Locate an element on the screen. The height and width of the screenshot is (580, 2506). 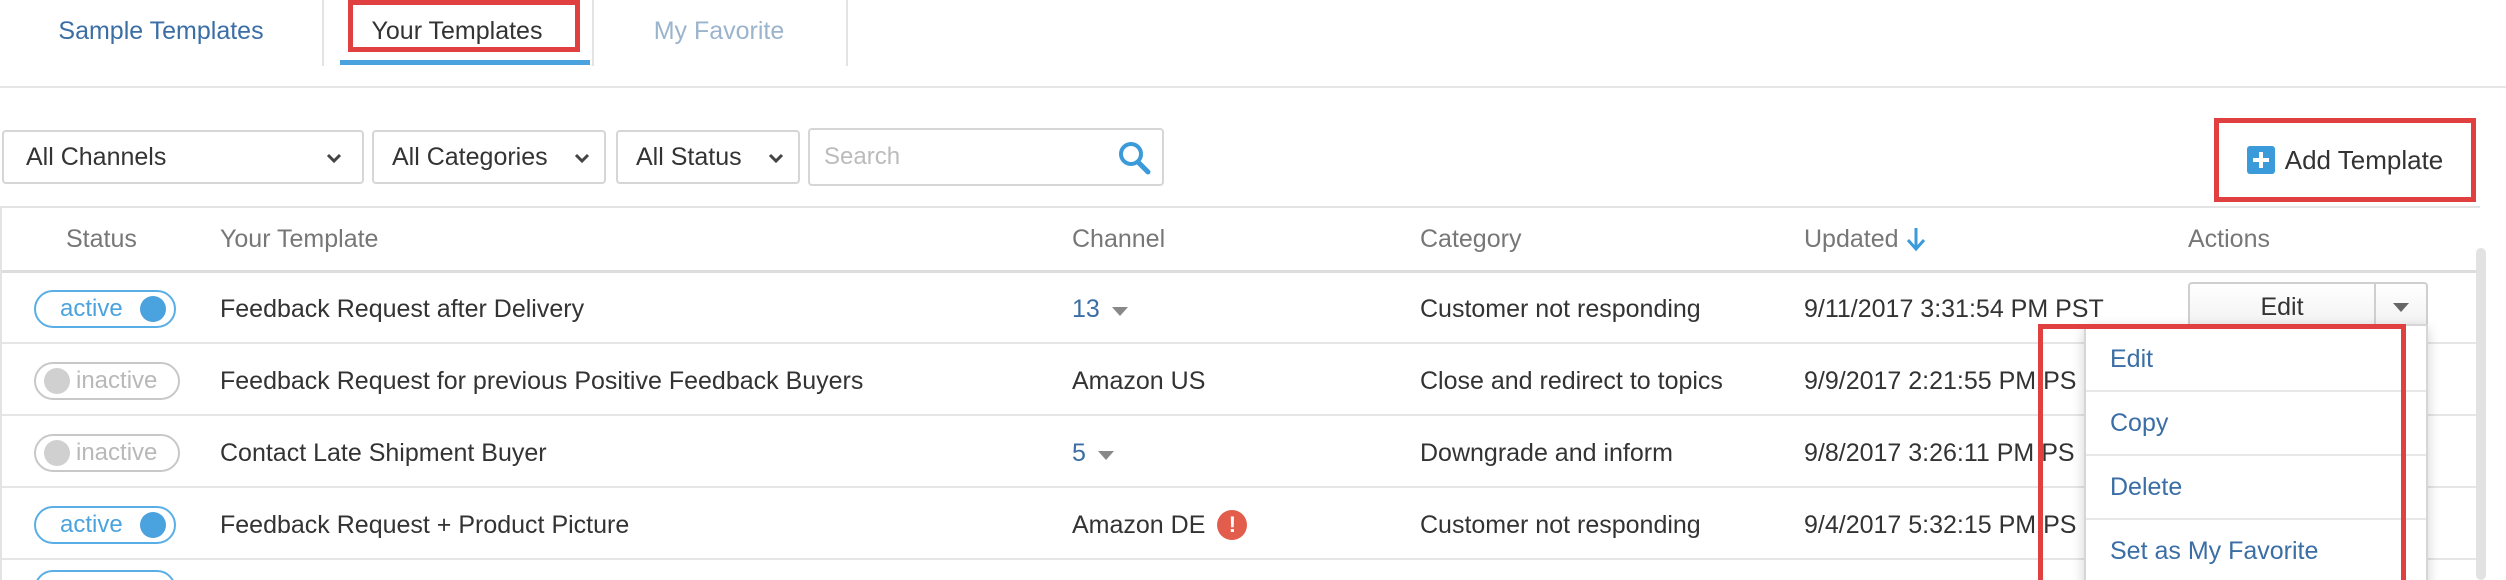
channel-count: 13 is located at coordinates (1100, 309).